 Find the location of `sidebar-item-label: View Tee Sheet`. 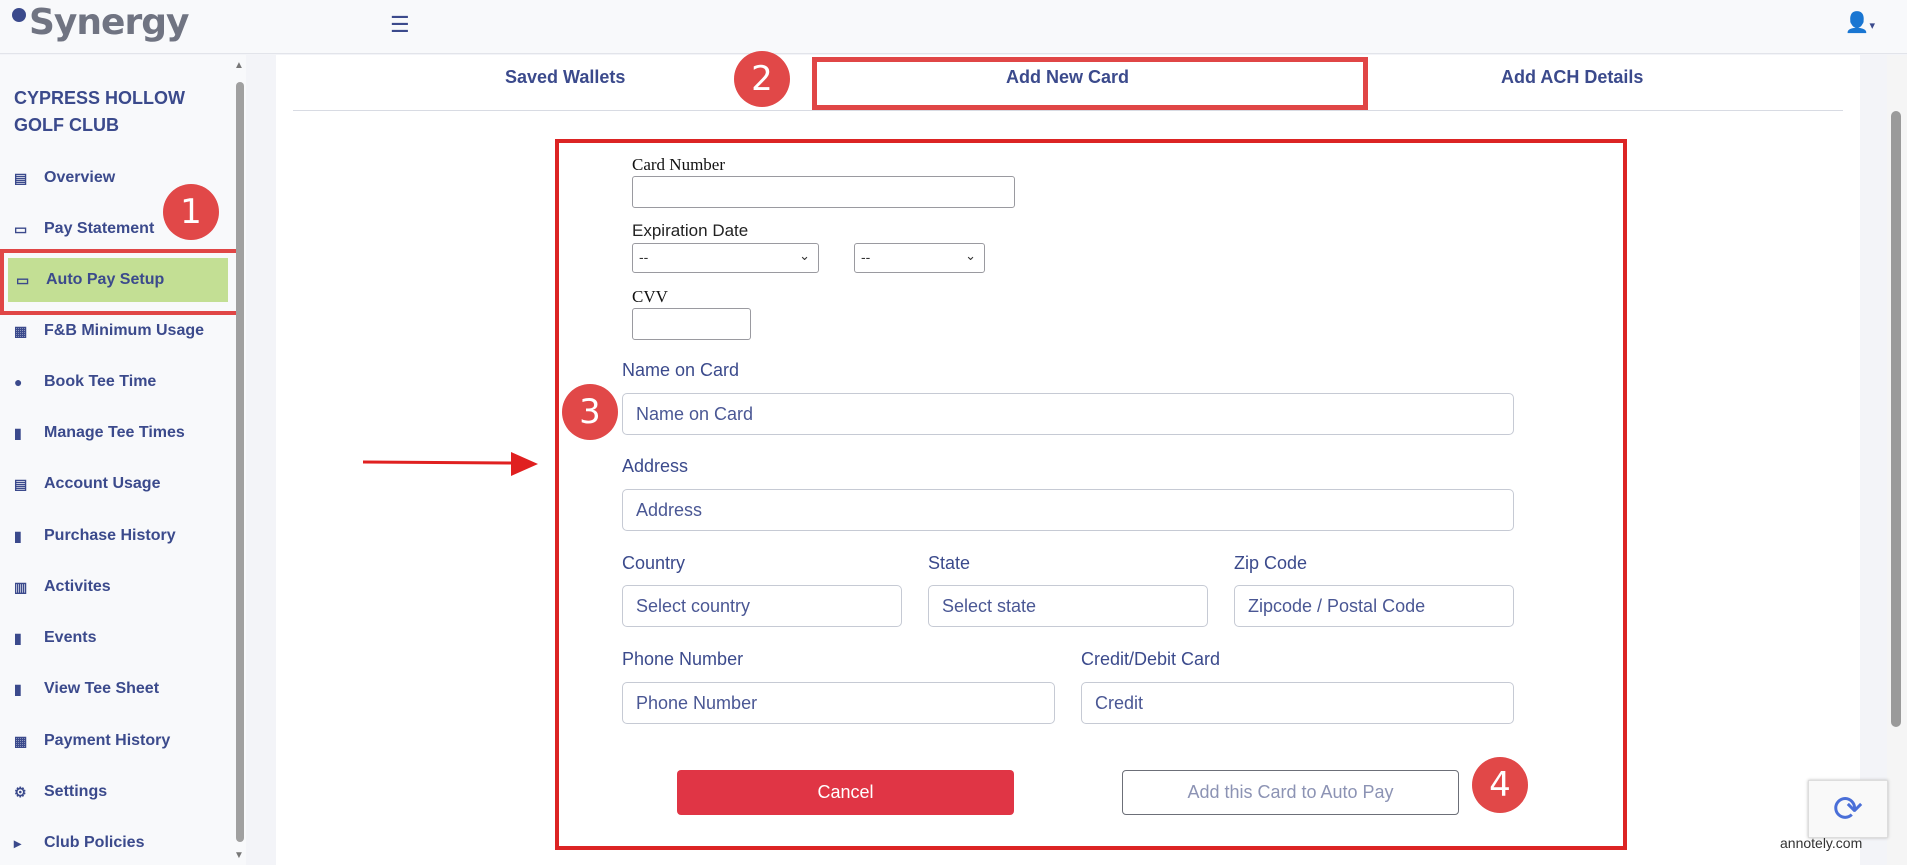

sidebar-item-label: View Tee Sheet is located at coordinates (102, 688).